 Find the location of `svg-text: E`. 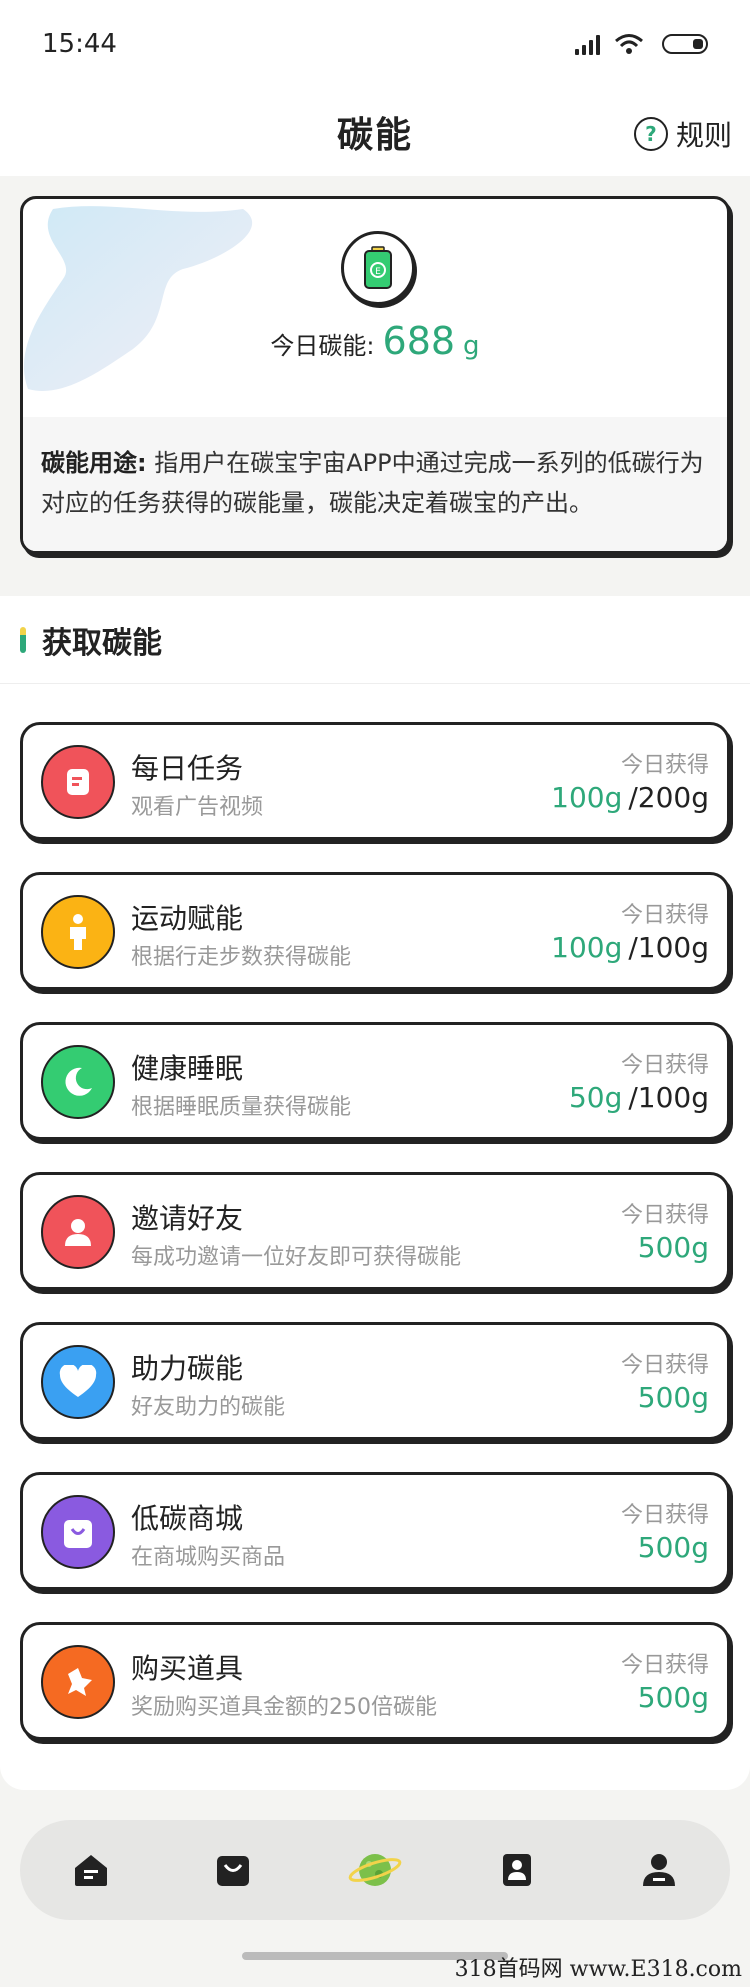

svg-text: E is located at coordinates (378, 272).